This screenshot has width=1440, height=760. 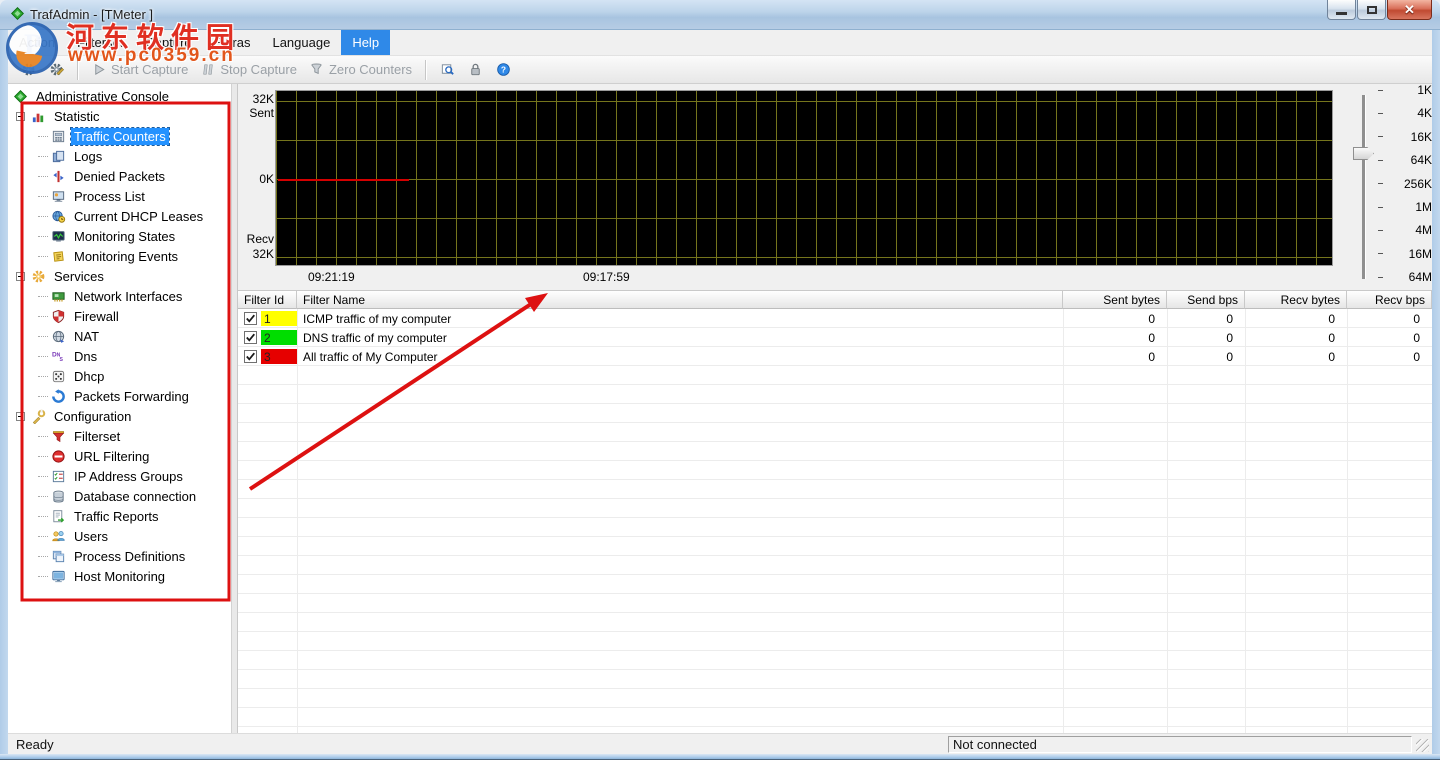 What do you see at coordinates (111, 296) in the screenshot?
I see `tree-item-network-interfaces: Network Interfaces` at bounding box center [111, 296].